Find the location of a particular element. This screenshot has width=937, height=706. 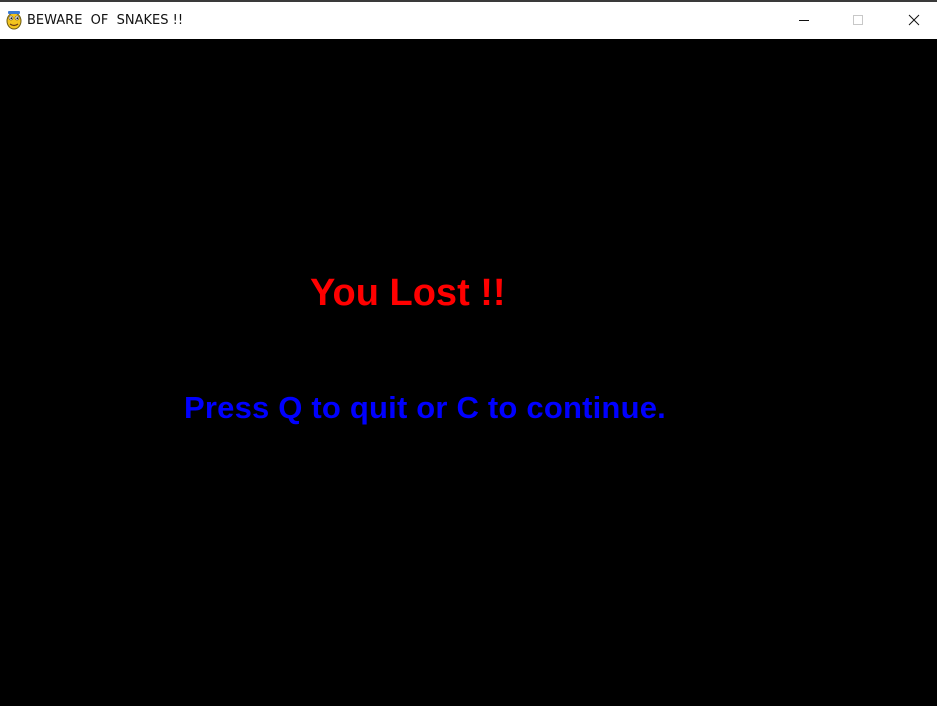

maximize-icon is located at coordinates (858, 20).